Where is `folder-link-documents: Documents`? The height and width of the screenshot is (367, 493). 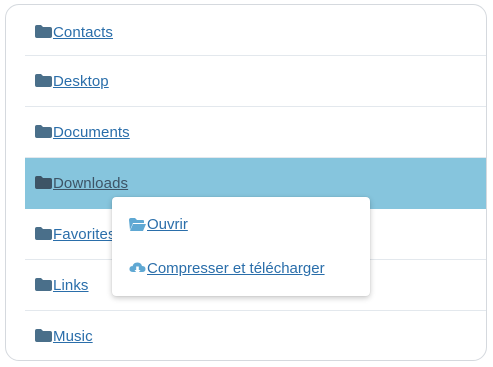 folder-link-documents: Documents is located at coordinates (91, 132).